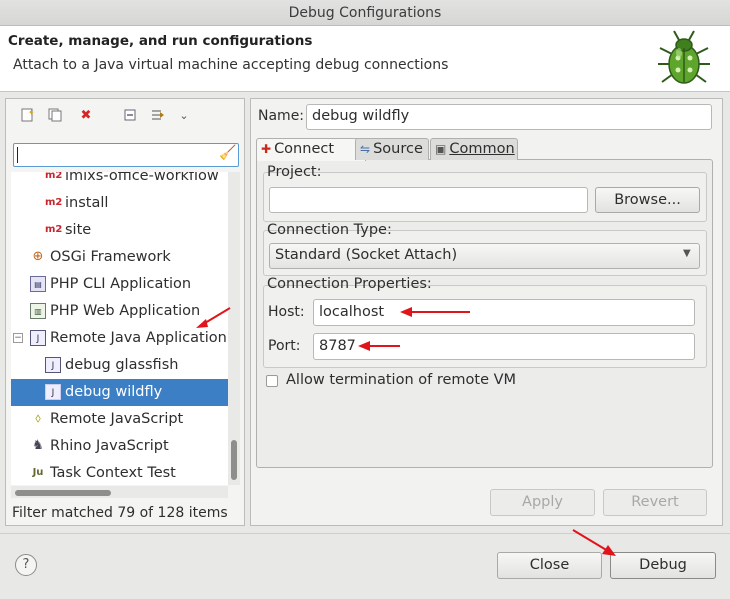  I want to click on osgi-icon: ⊕, so click(38, 256).